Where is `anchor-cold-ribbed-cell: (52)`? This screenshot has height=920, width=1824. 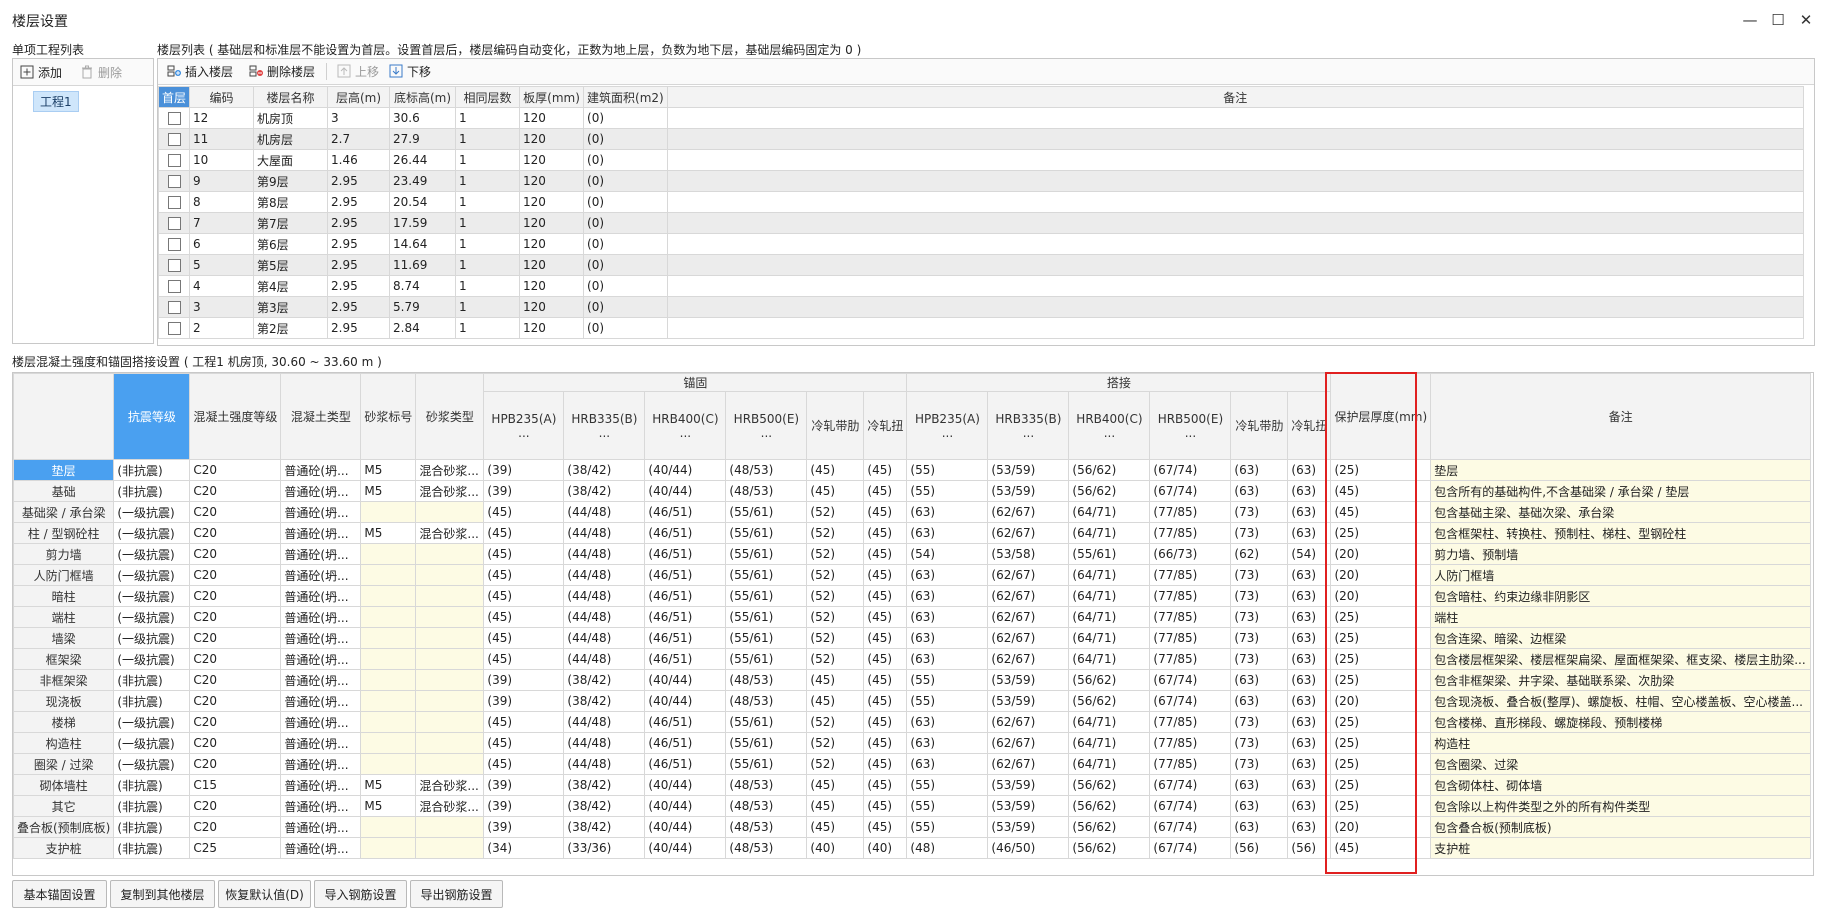 anchor-cold-ribbed-cell: (52) is located at coordinates (835, 659).